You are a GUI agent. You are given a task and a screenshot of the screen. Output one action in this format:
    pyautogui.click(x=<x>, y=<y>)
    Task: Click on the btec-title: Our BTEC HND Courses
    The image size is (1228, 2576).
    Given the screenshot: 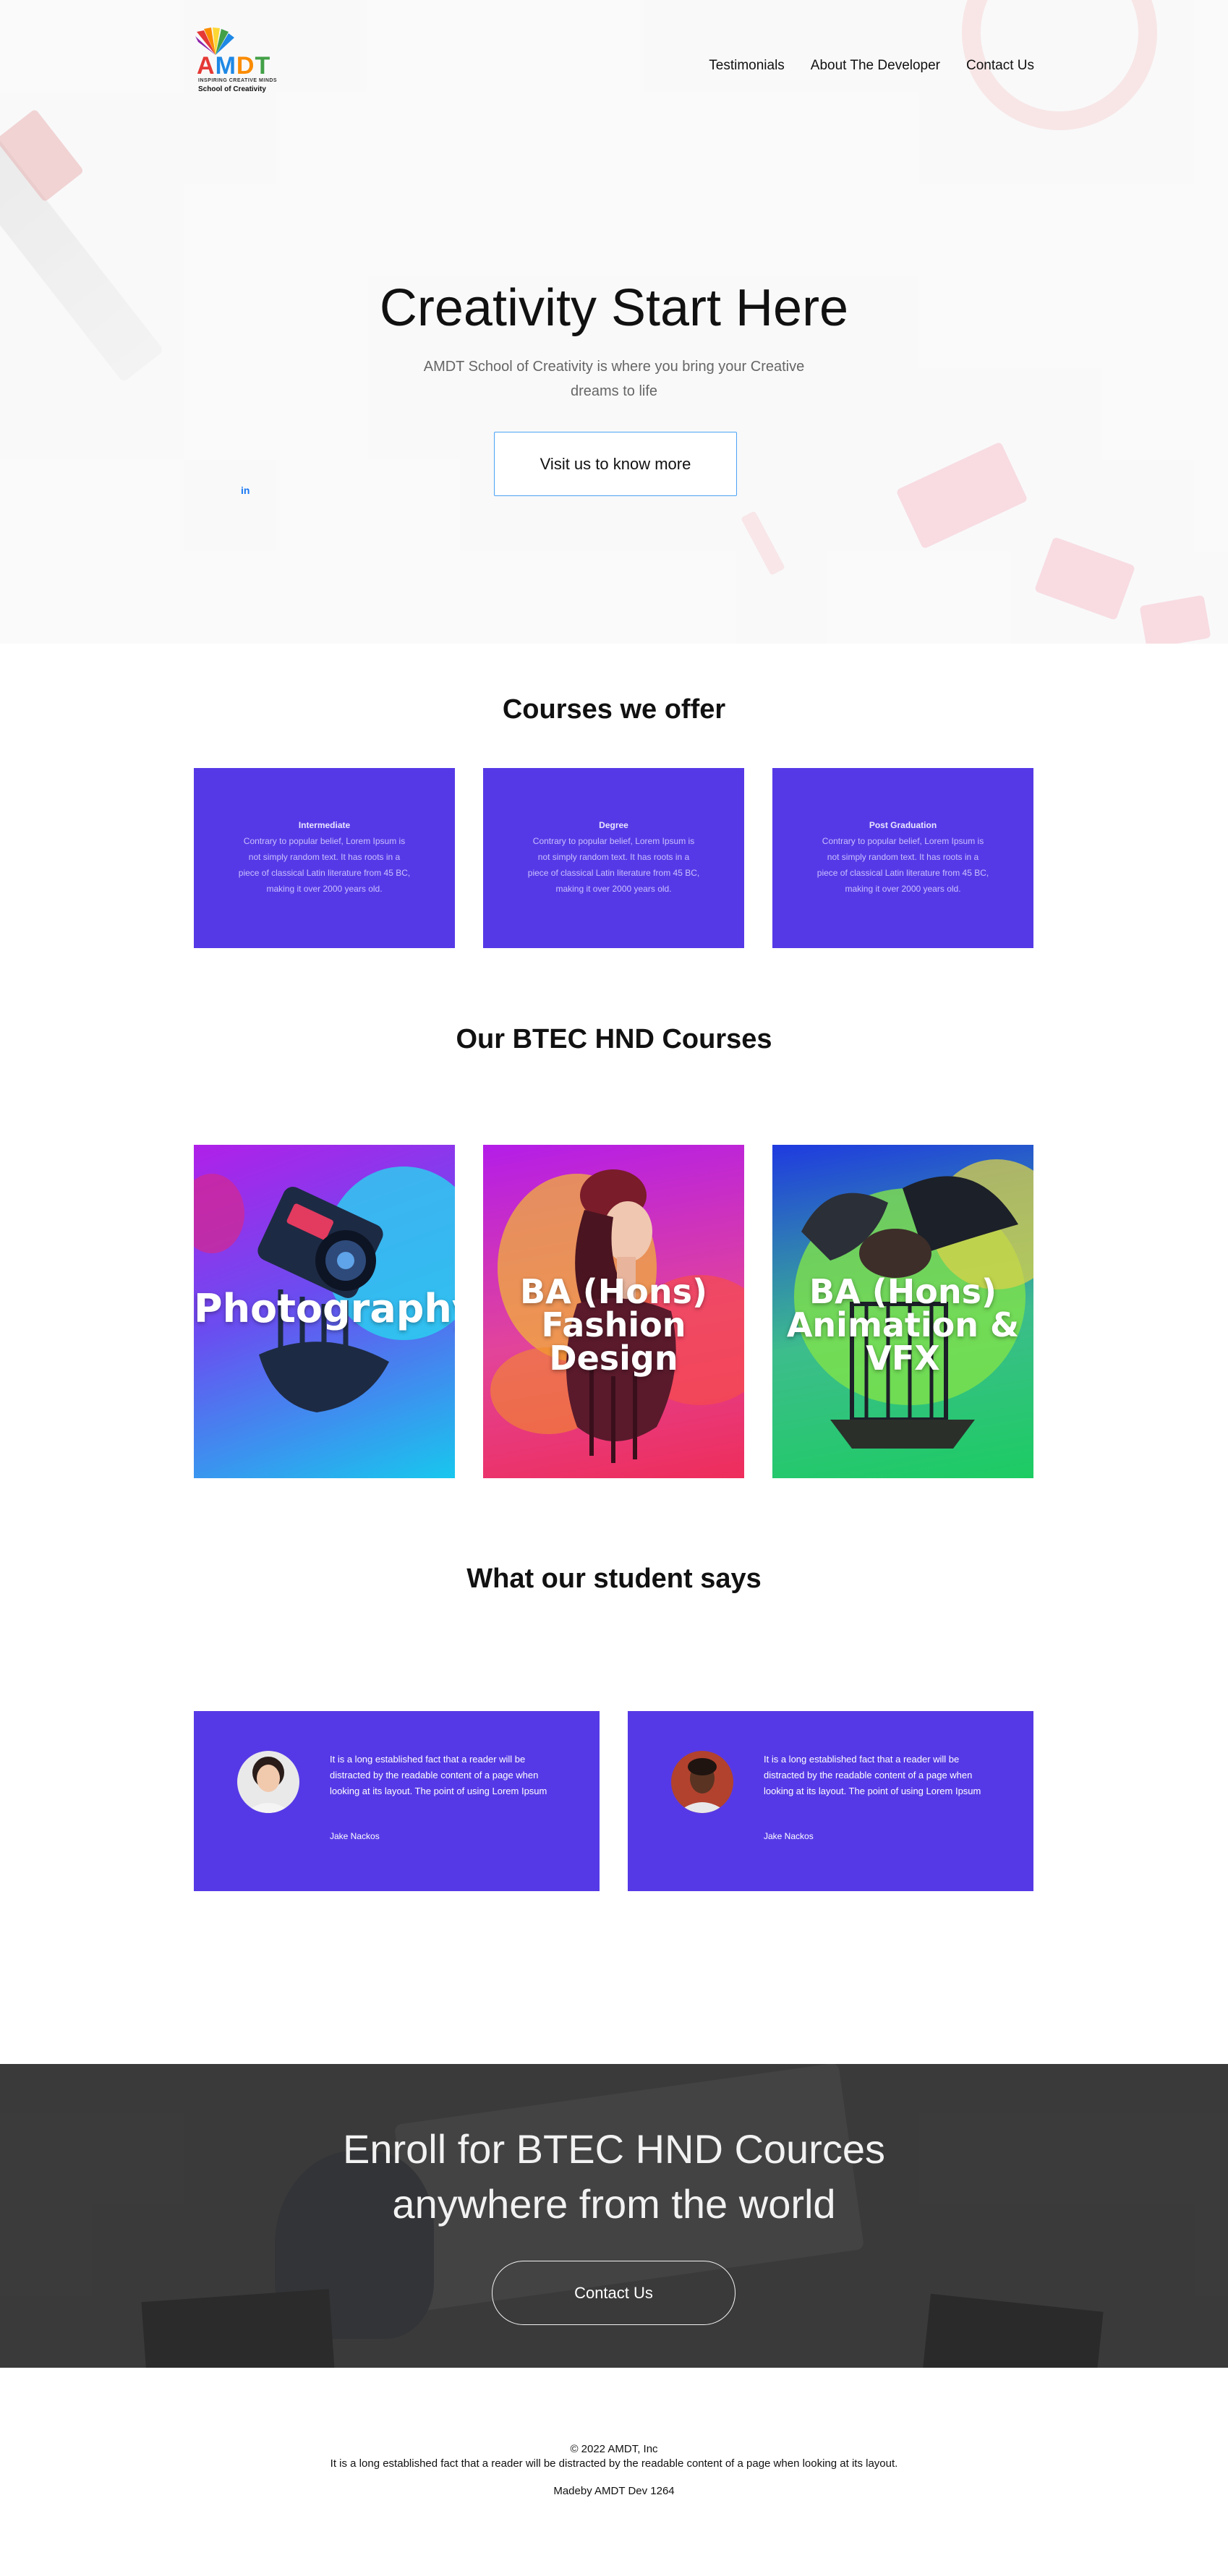 What is the action you would take?
    pyautogui.click(x=614, y=1039)
    